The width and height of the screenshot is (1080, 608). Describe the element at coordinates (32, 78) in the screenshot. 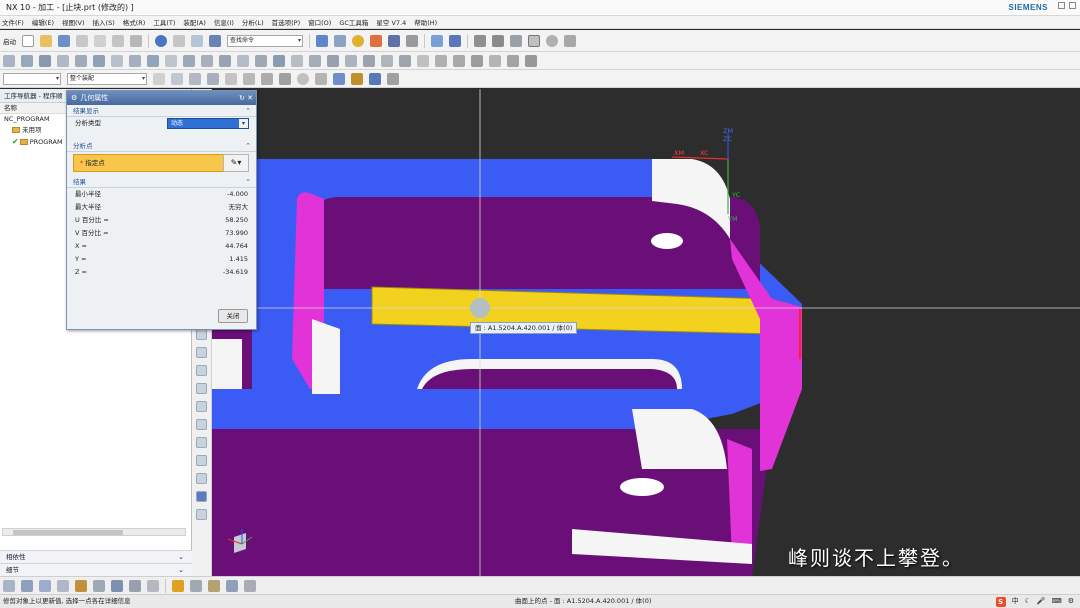

I see `type-filter-select` at that location.